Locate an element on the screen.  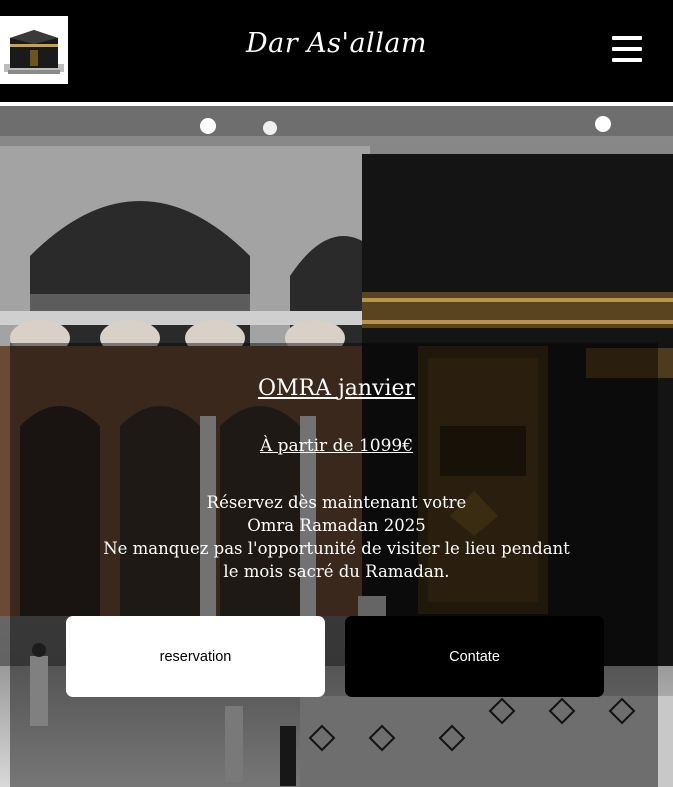
hero-price: À partir de 1099€ is located at coordinates (336, 446).